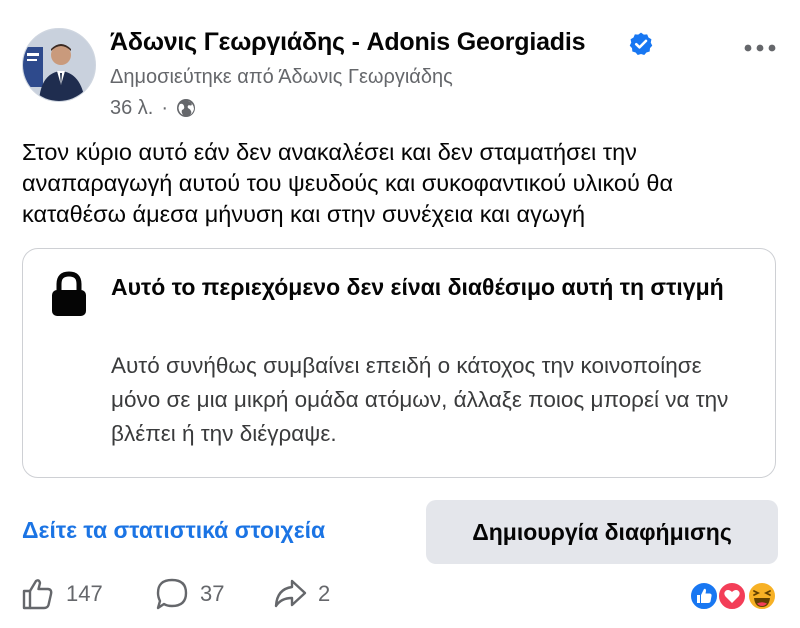 The width and height of the screenshot is (800, 628). Describe the element at coordinates (186, 108) in the screenshot. I see `globe-icon` at that location.